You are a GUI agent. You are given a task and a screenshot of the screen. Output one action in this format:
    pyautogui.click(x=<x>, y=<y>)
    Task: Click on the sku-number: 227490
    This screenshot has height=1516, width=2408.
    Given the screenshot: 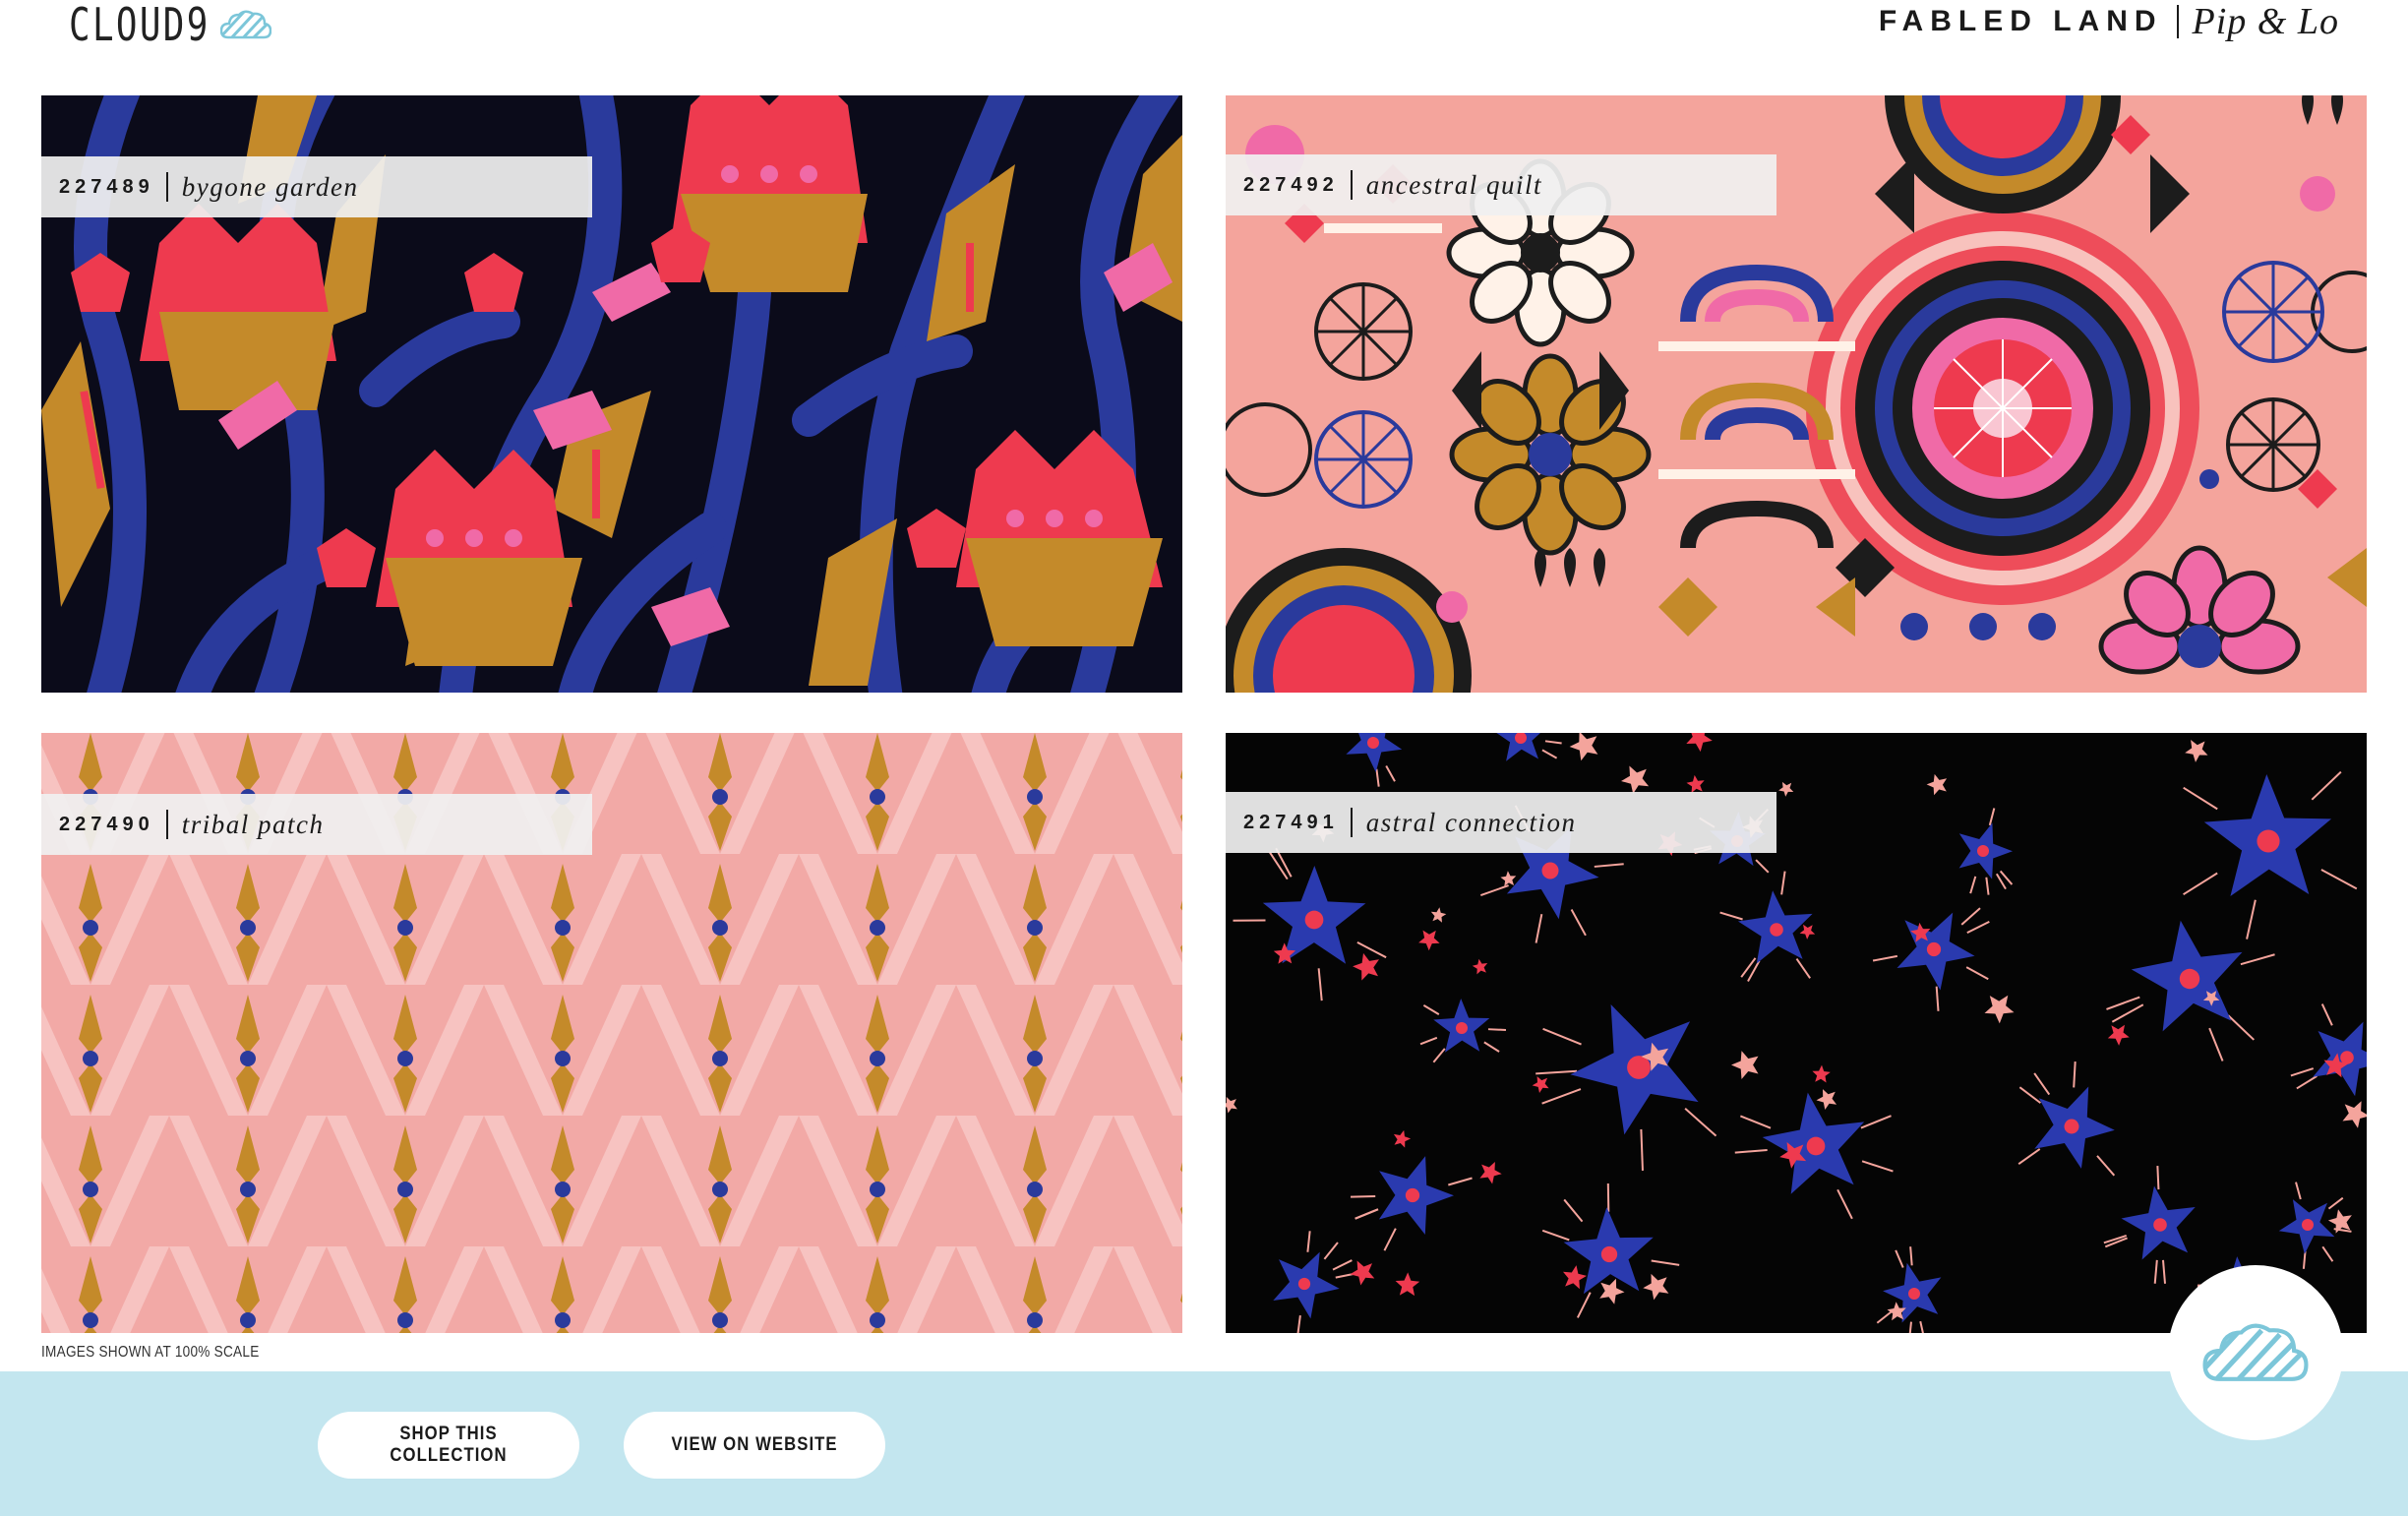 What is the action you would take?
    pyautogui.click(x=106, y=824)
    